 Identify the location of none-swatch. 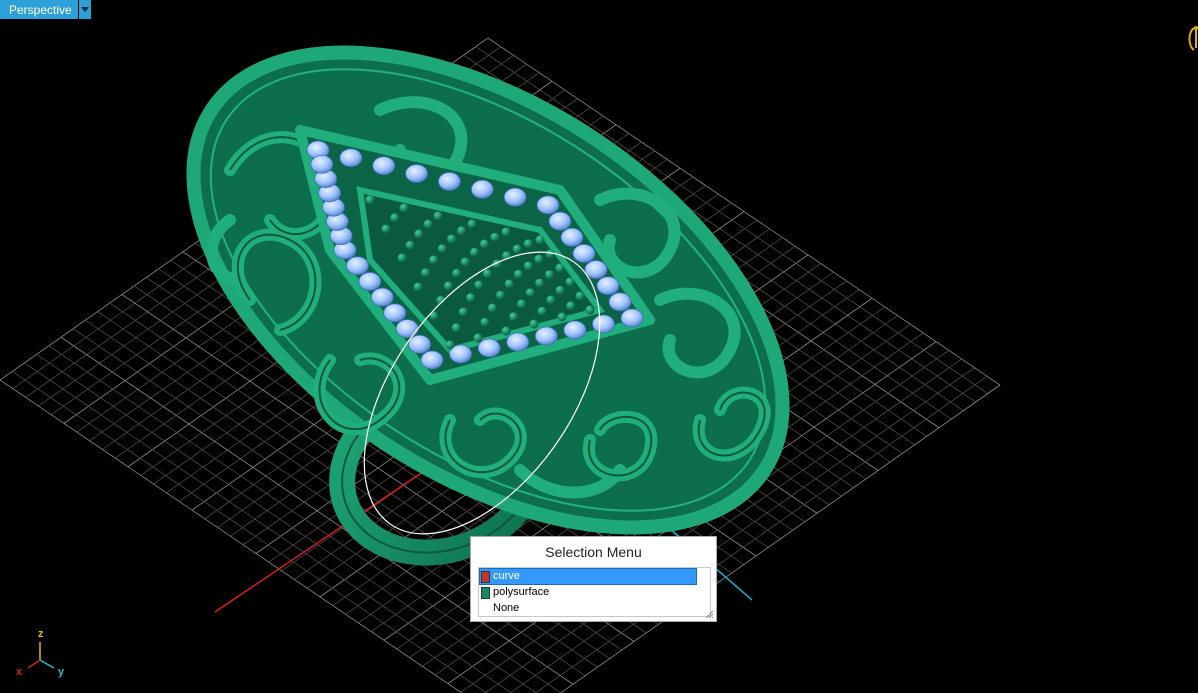
(485, 609).